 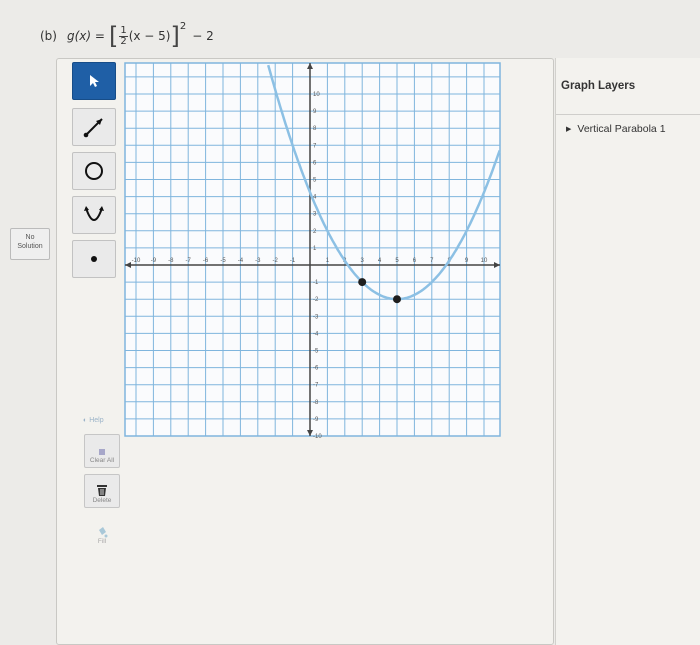 What do you see at coordinates (316, 352) in the screenshot?
I see `y-tick-label: -5` at bounding box center [316, 352].